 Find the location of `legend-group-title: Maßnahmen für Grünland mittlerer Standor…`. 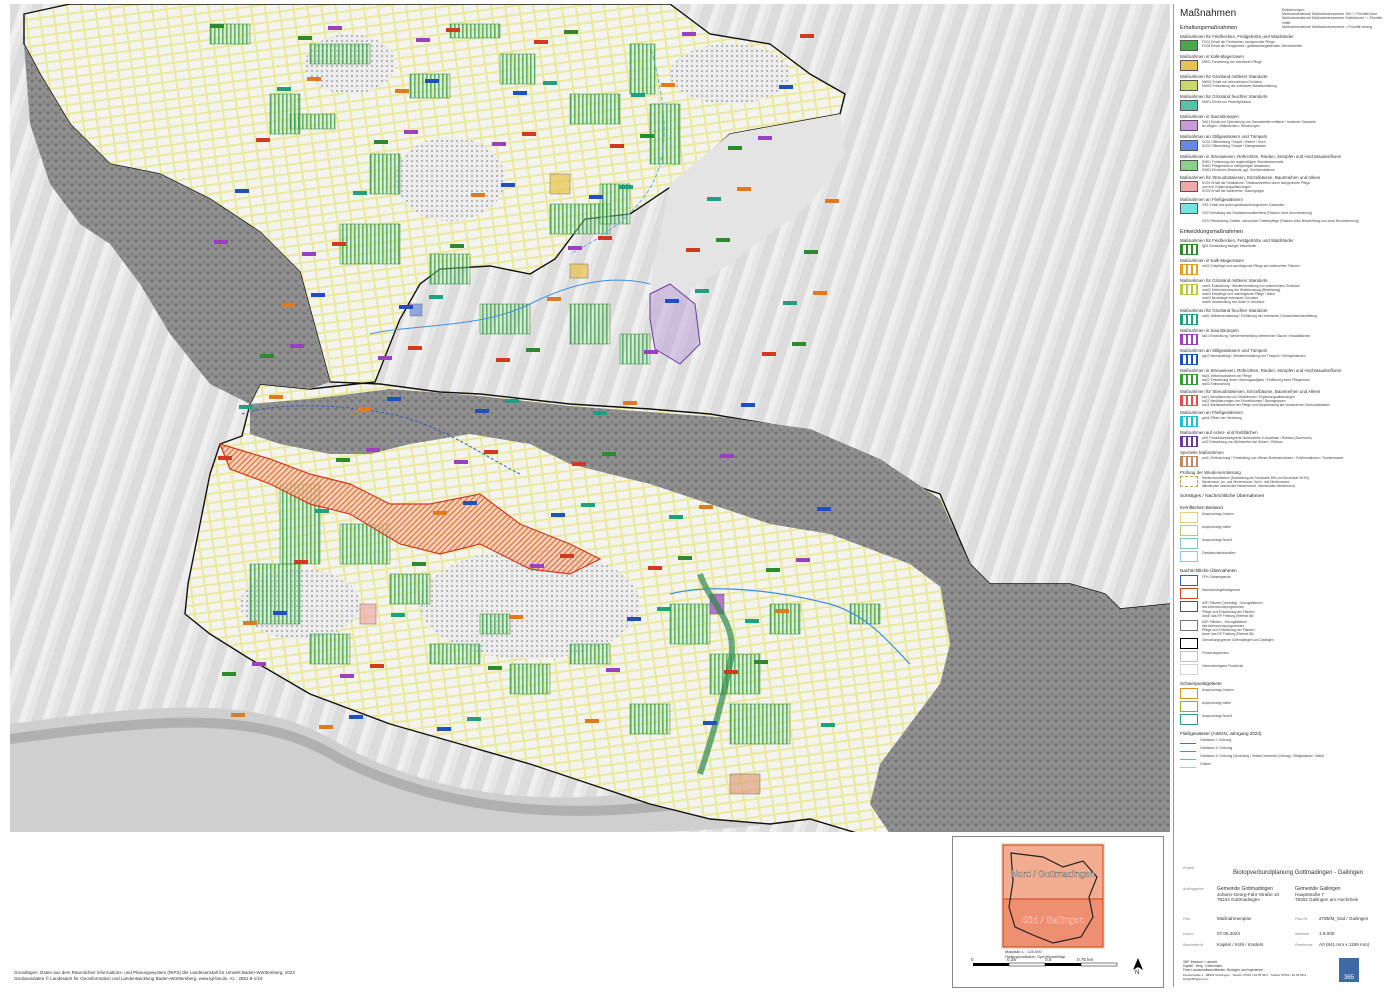

legend-group-title: Maßnahmen für Grünland mittlerer Standor… is located at coordinates (1224, 281).